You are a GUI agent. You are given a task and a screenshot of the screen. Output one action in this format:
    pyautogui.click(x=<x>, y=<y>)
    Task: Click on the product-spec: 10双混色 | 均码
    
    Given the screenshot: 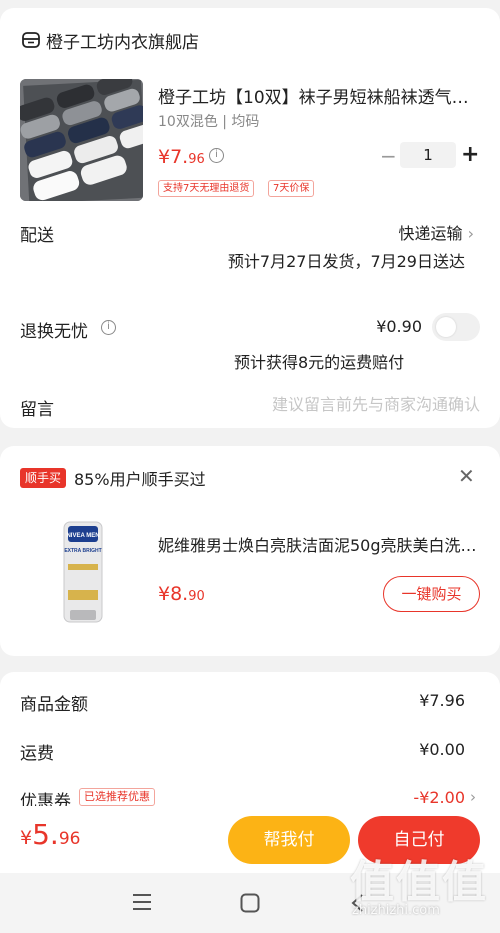 What is the action you would take?
    pyautogui.click(x=208, y=121)
    